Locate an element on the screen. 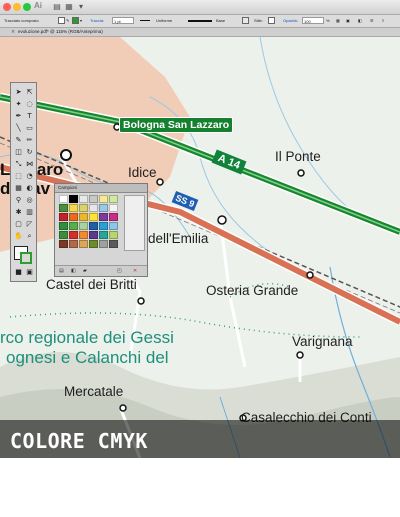  lasso-tool-icon: ◌ is located at coordinates (29, 104).